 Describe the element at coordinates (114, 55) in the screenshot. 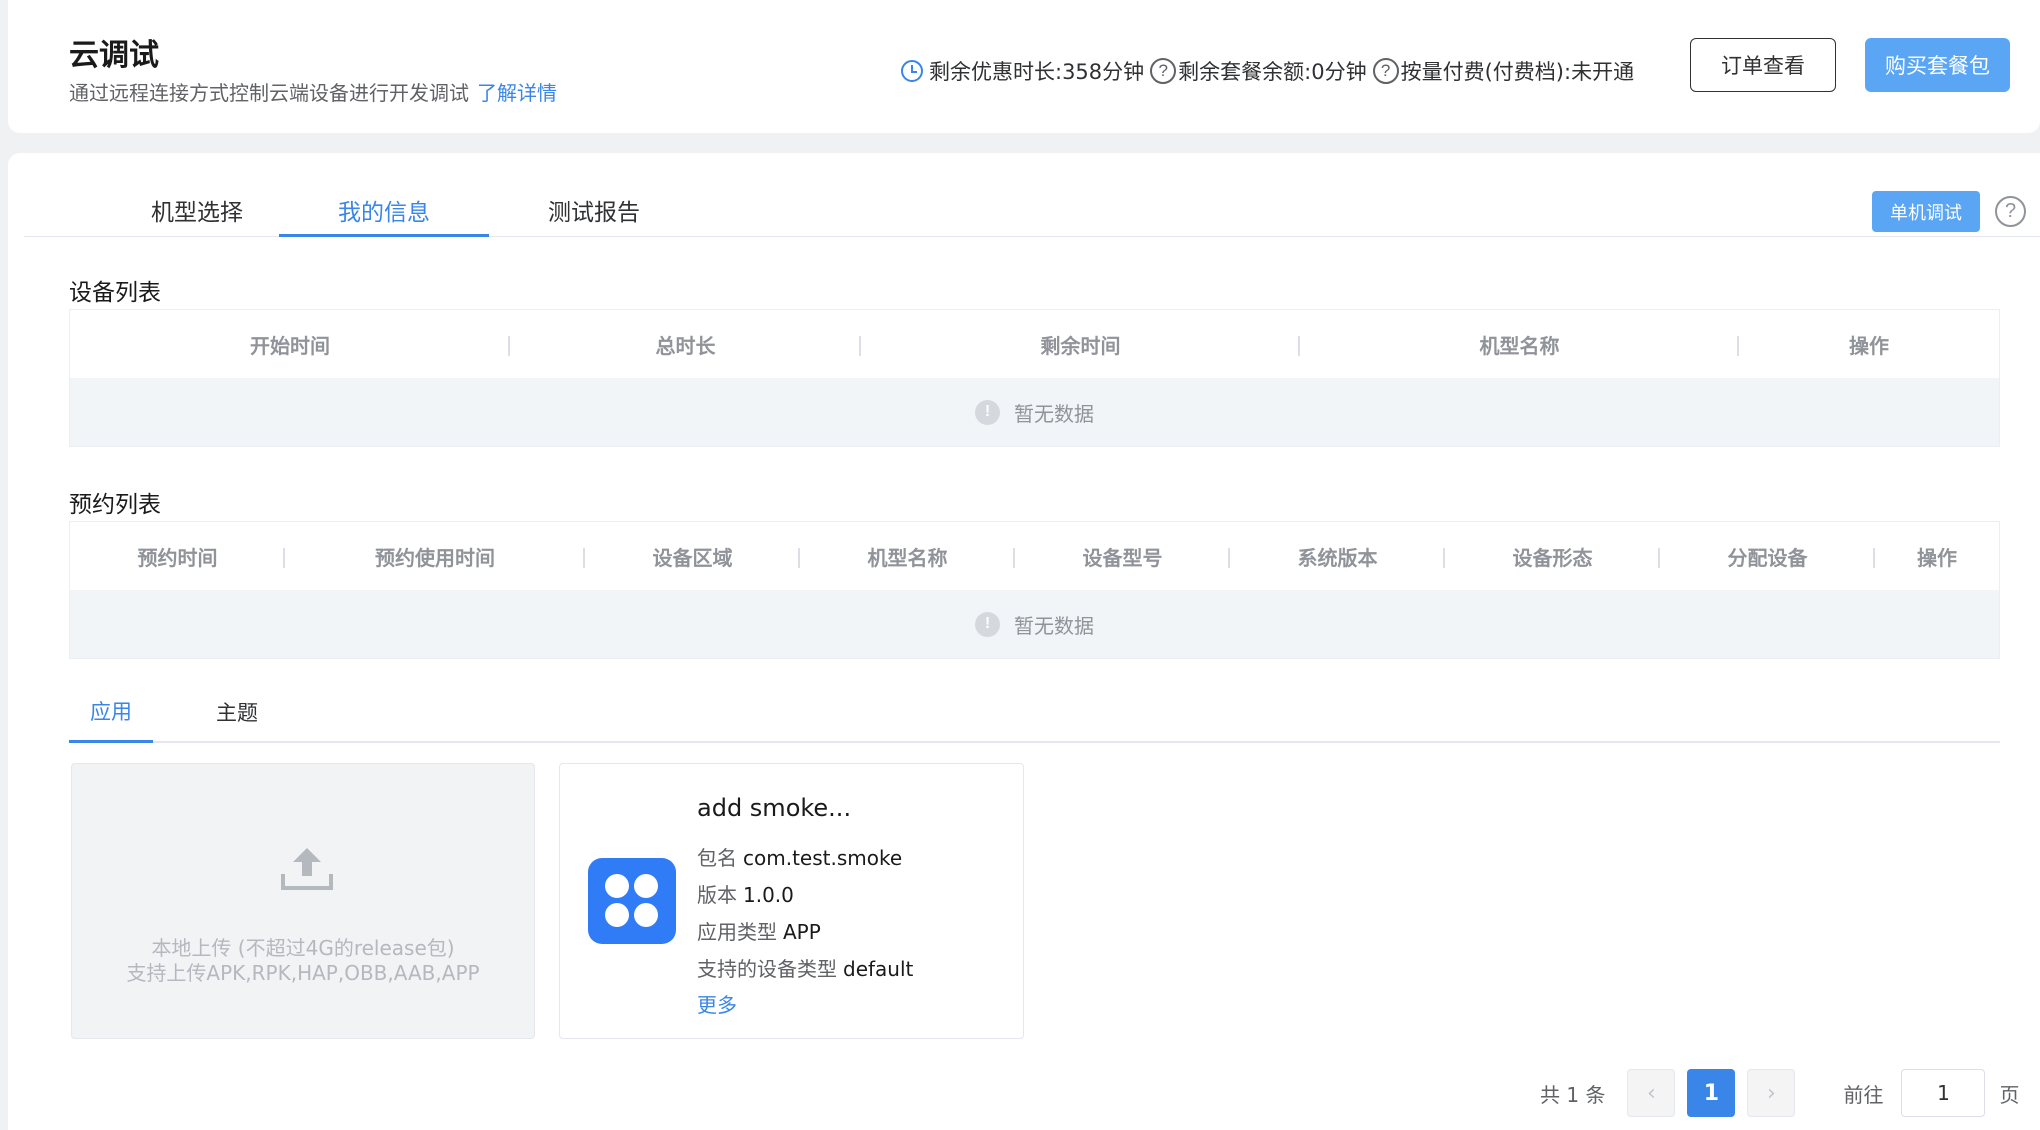

I see `page-title: 云调试` at that location.